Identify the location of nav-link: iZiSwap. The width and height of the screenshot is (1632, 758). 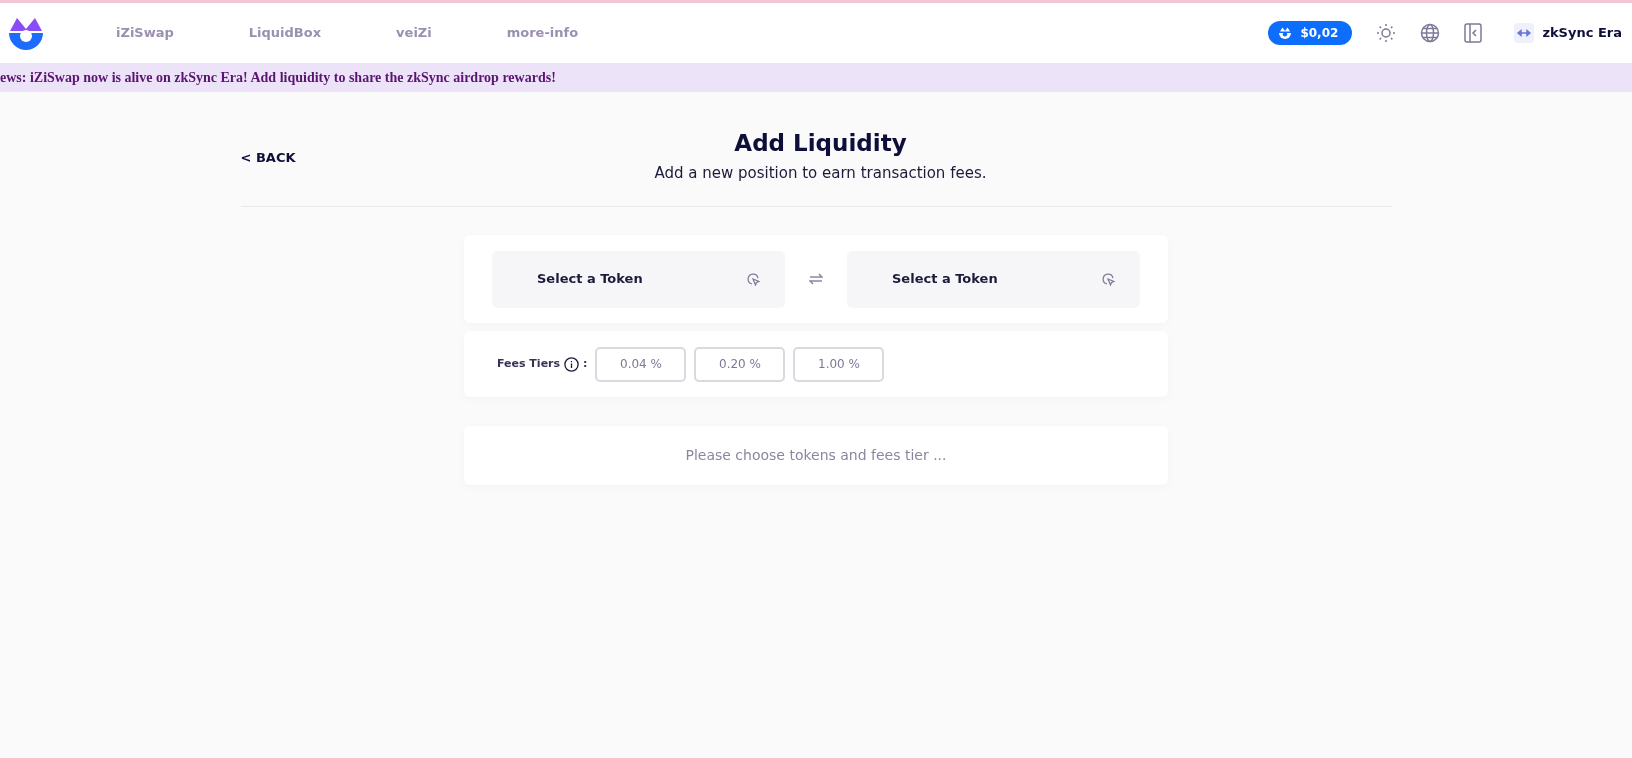
(145, 33).